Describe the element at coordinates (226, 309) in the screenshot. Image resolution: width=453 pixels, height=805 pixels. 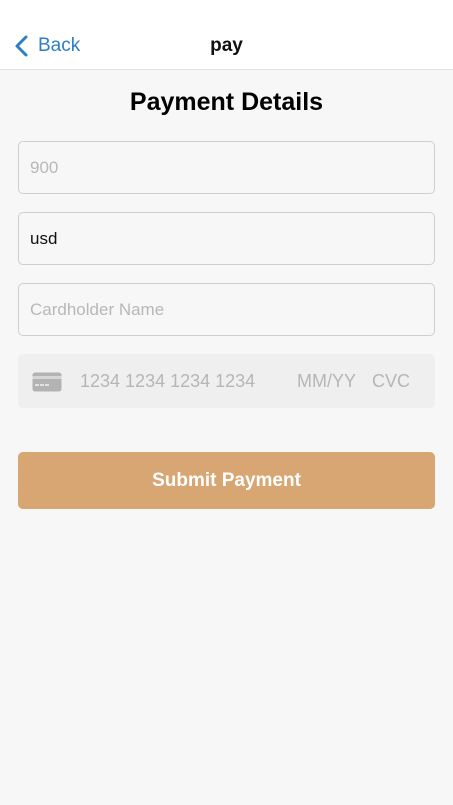
I see `cardholder-name-input` at that location.